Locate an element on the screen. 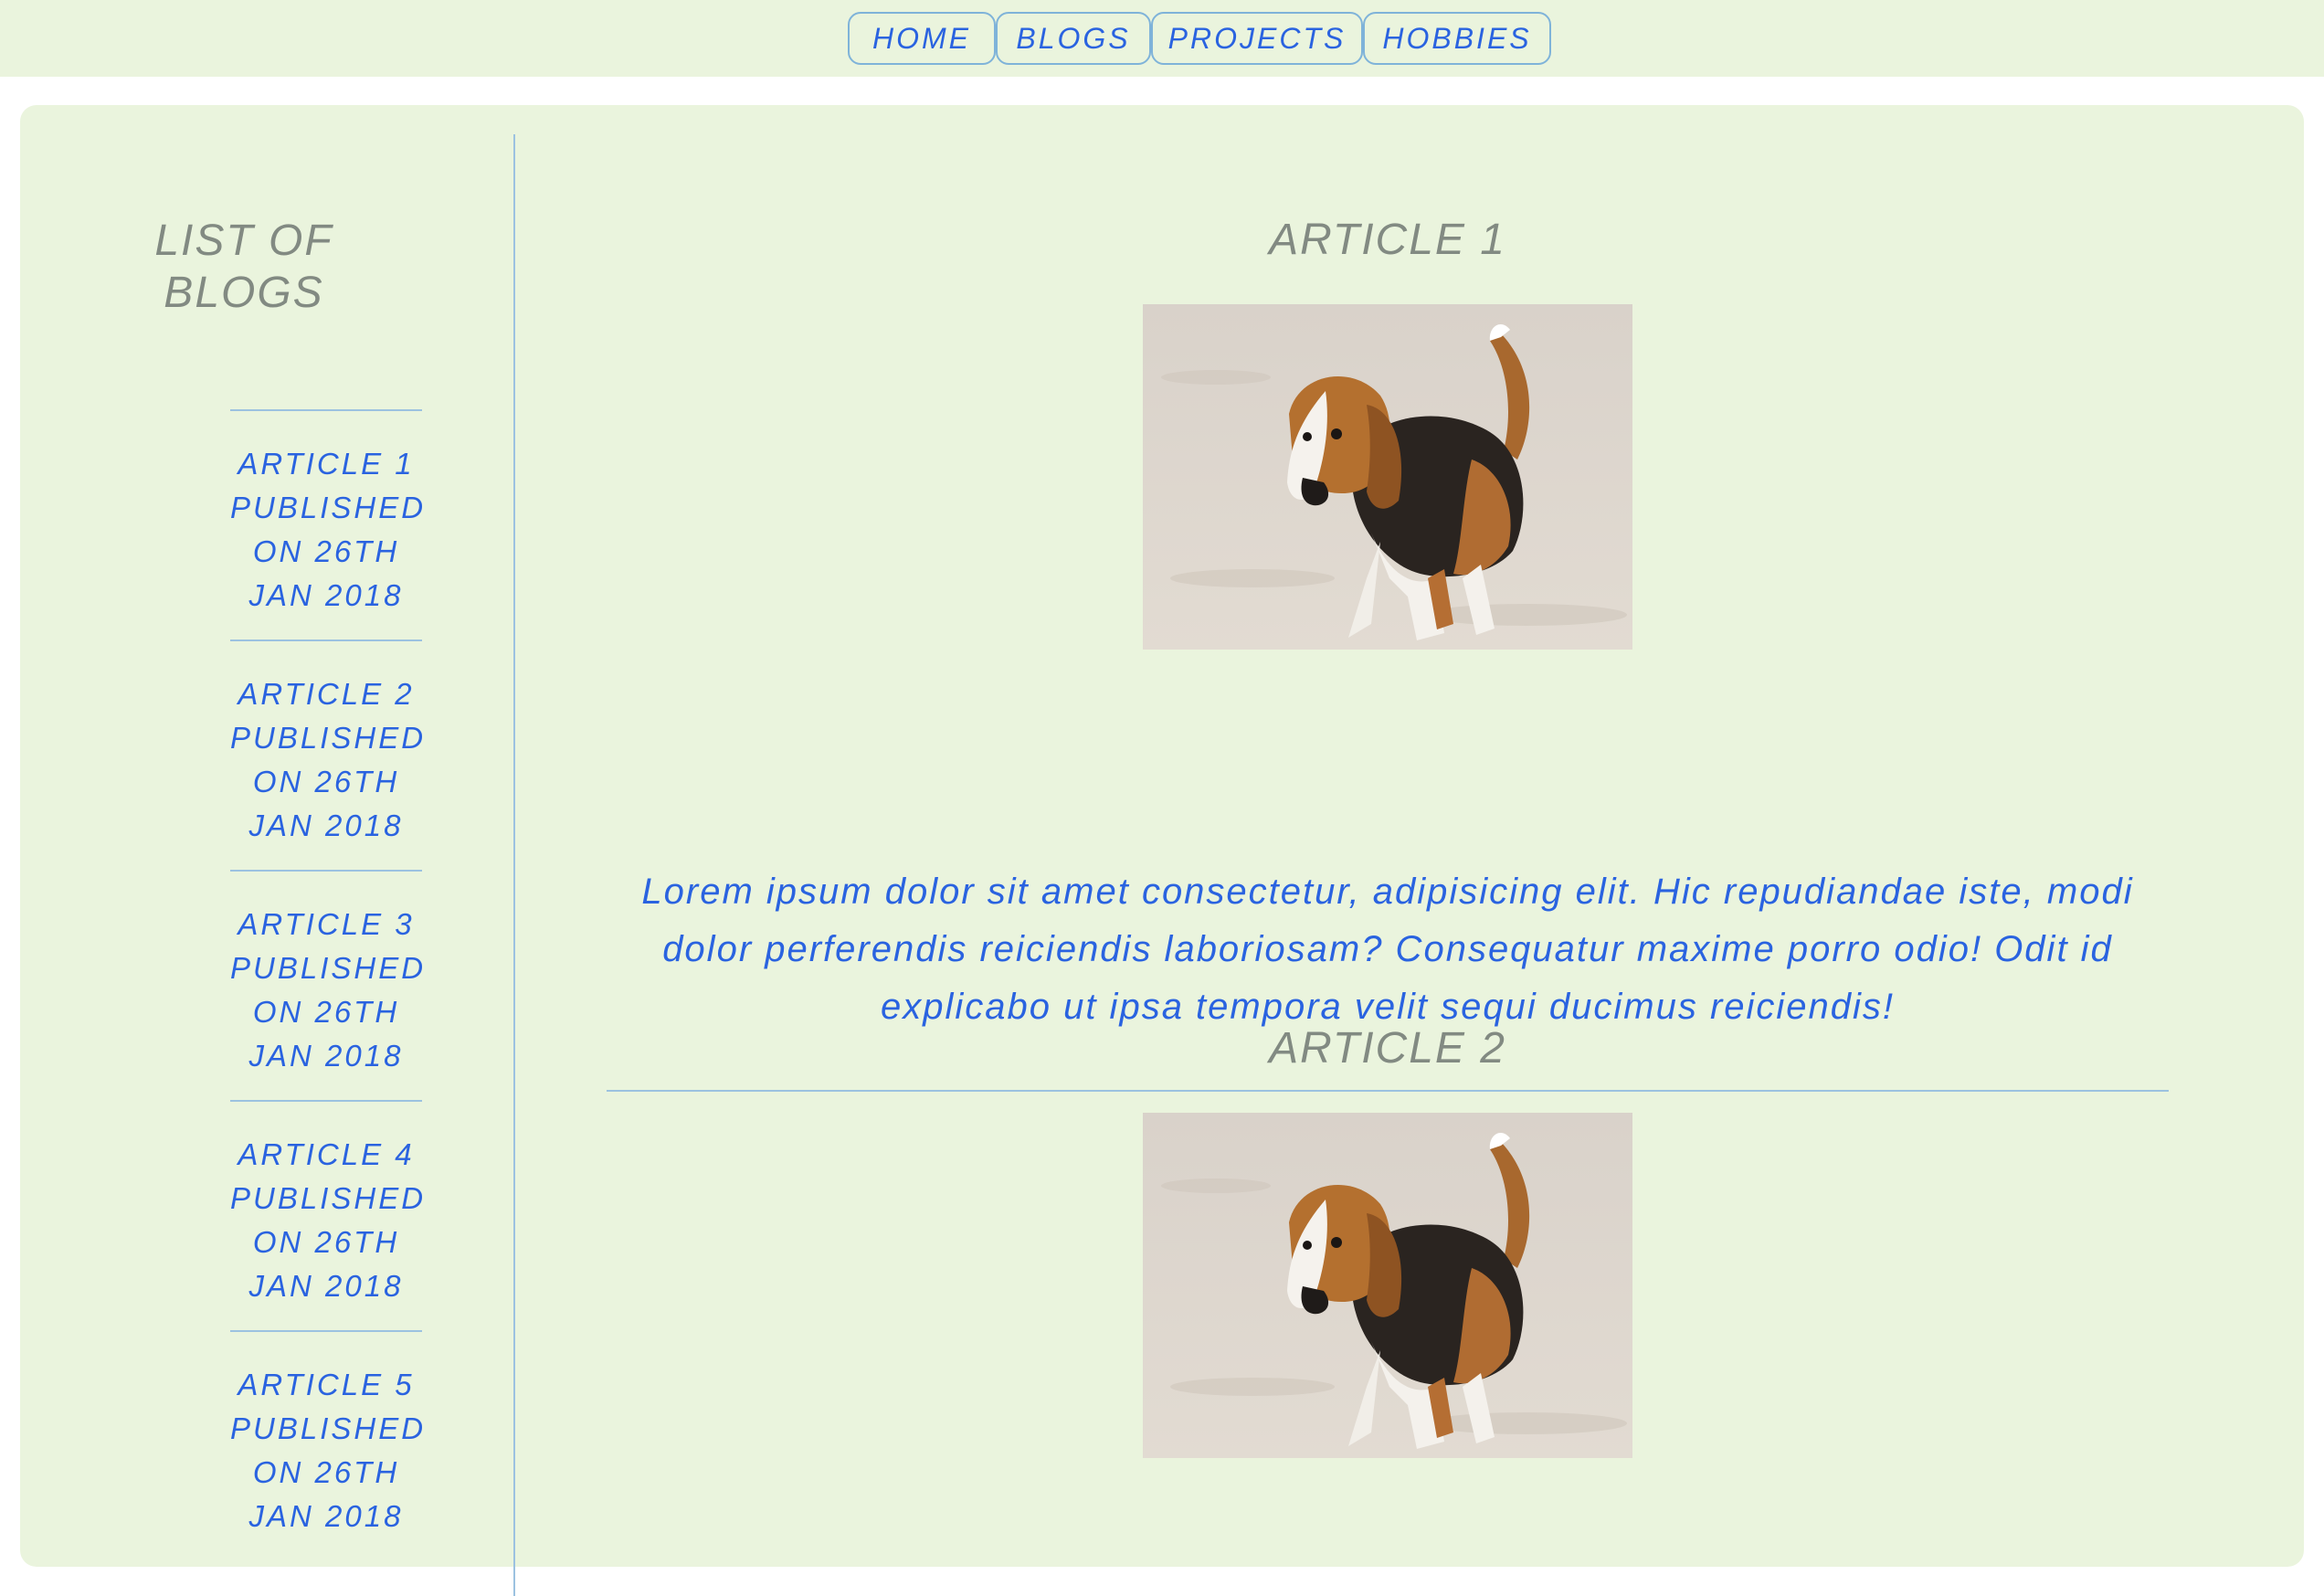 The image size is (2324, 1596). blog-list-item-article-1: ARTICLE 1 PUBLISHED ON 26TH JAN 2018 is located at coordinates (328, 524).